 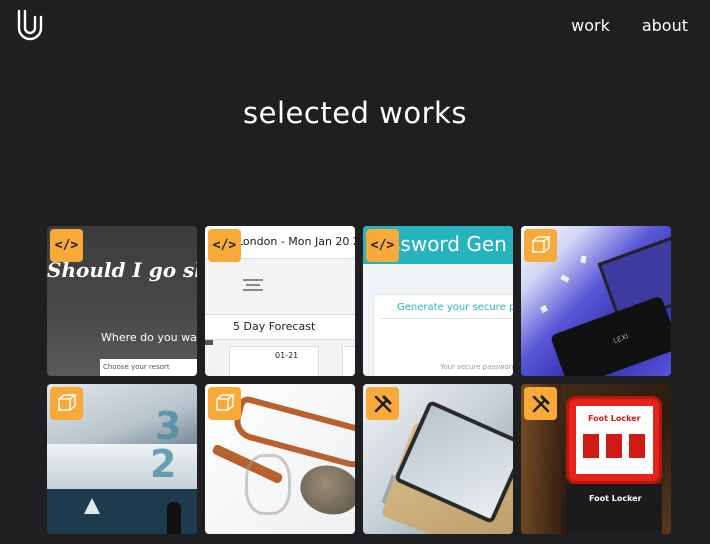 What do you see at coordinates (438, 459) in the screenshot?
I see `work-tile-tablet-stand` at bounding box center [438, 459].